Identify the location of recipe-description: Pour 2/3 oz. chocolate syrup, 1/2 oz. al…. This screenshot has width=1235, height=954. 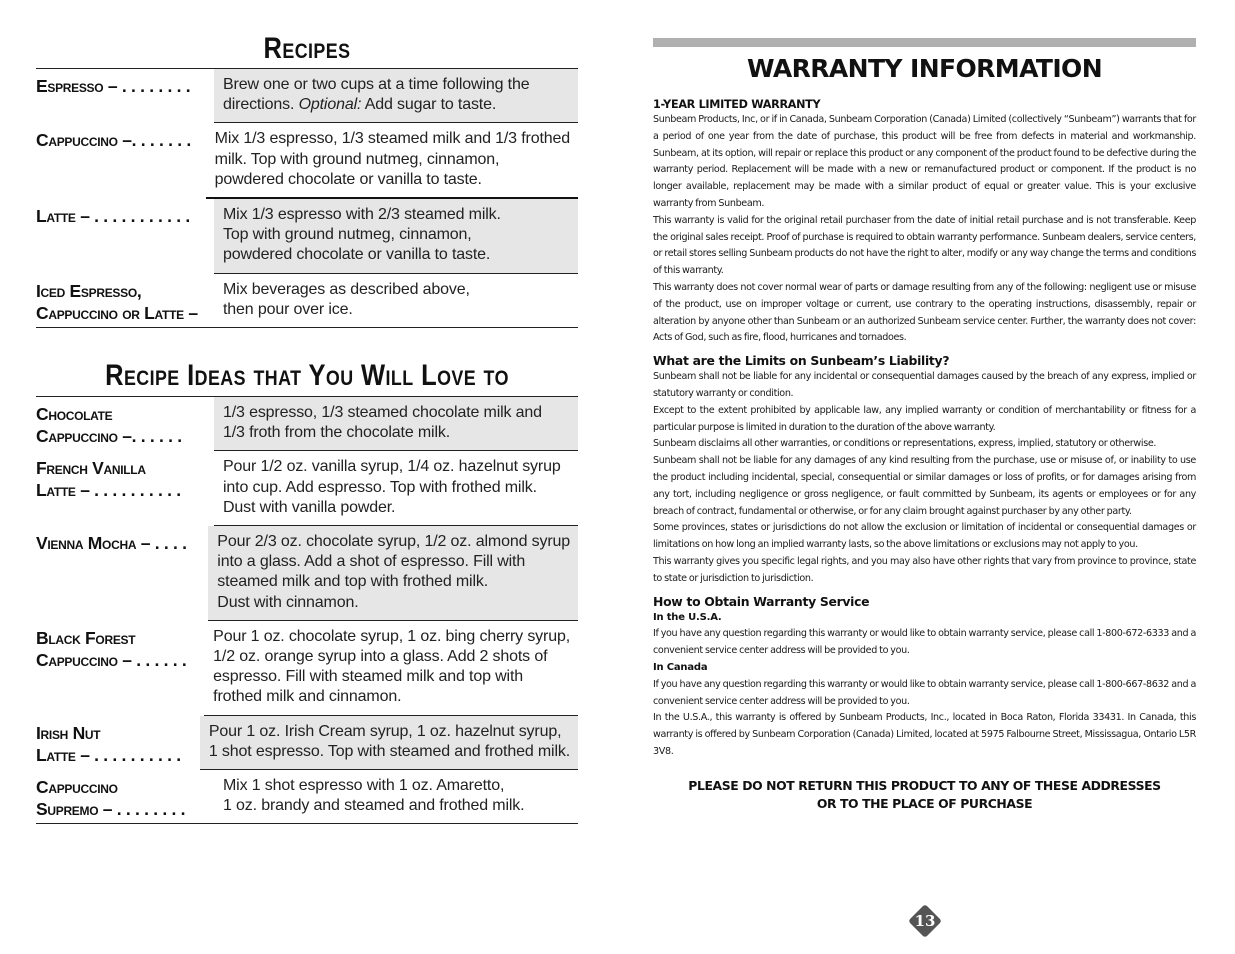
(393, 573).